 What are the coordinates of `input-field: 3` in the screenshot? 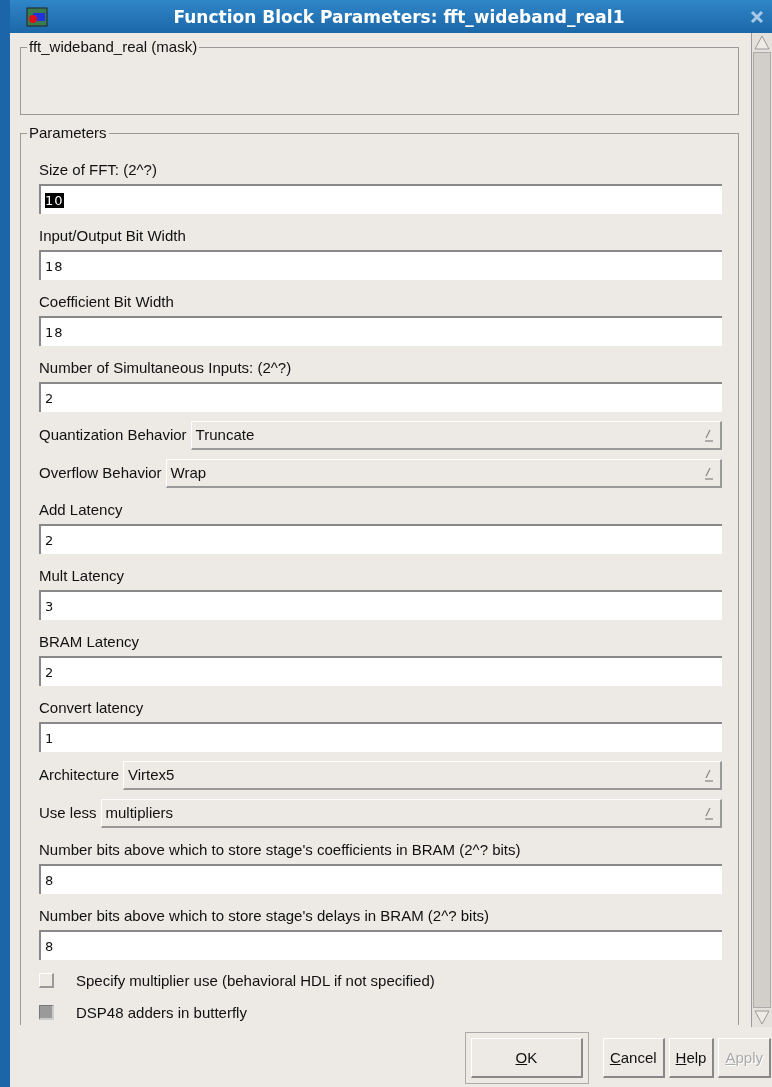 It's located at (380, 605).